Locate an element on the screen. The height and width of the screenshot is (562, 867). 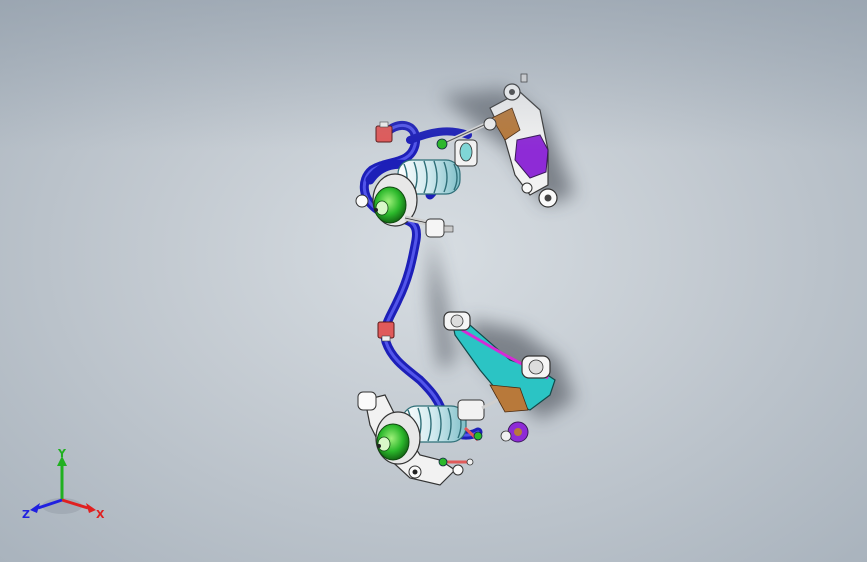
z-axis-arrowhead is located at coordinates (35, 508).